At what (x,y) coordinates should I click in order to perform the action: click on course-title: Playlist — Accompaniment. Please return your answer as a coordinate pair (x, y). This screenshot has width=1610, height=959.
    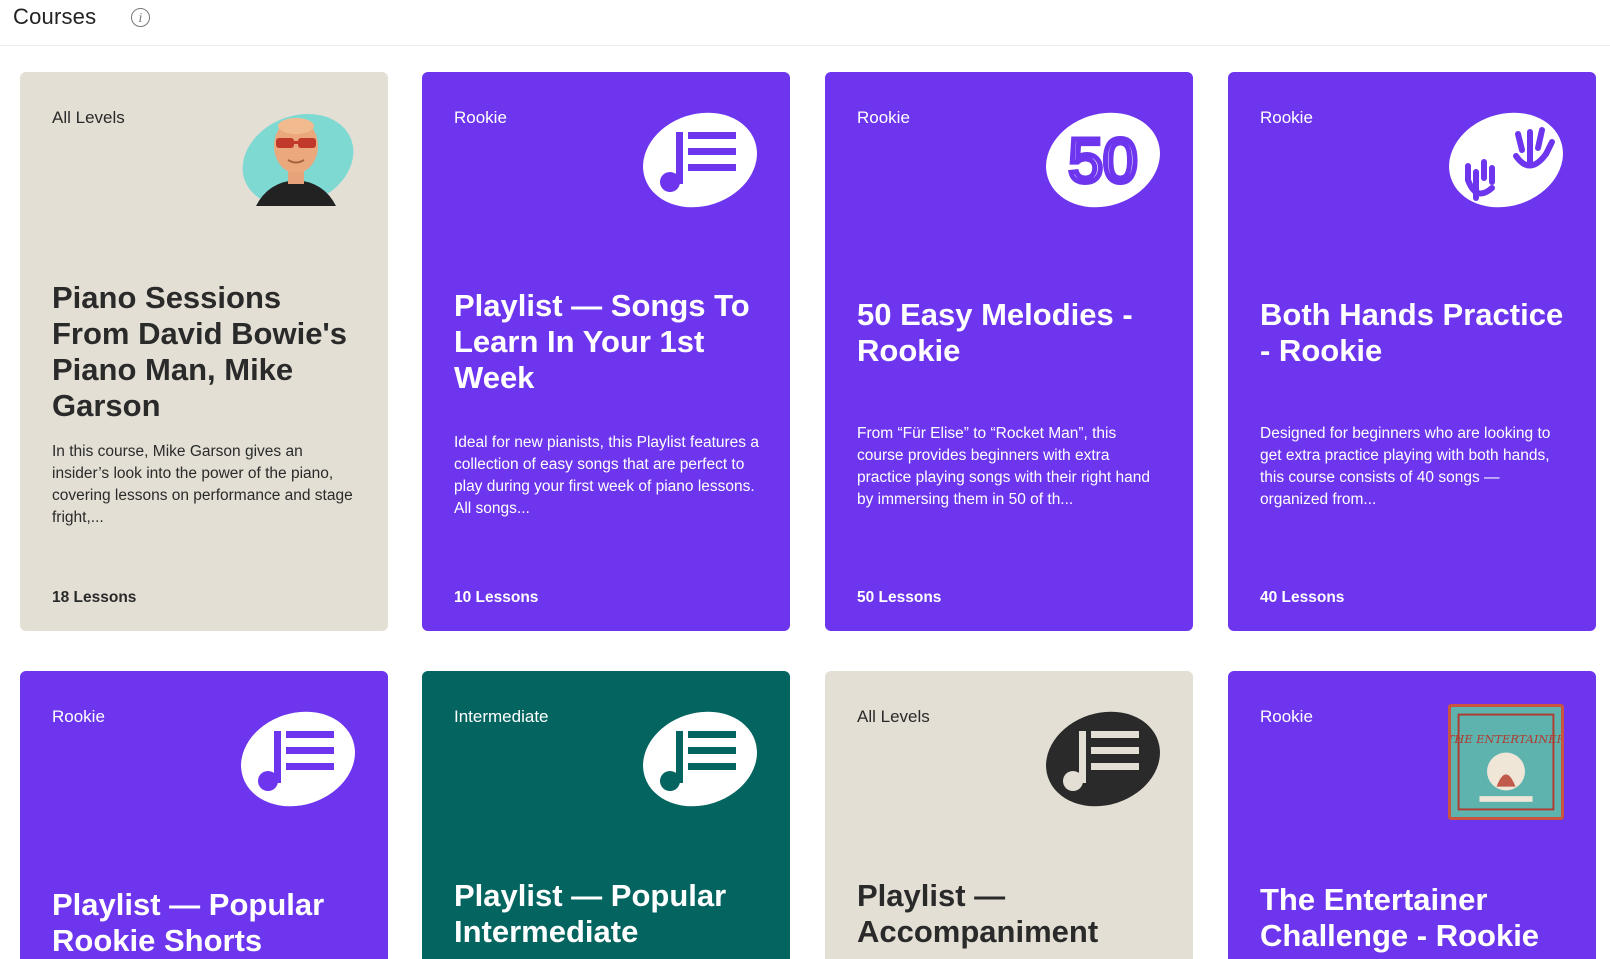
    Looking at the image, I should click on (978, 913).